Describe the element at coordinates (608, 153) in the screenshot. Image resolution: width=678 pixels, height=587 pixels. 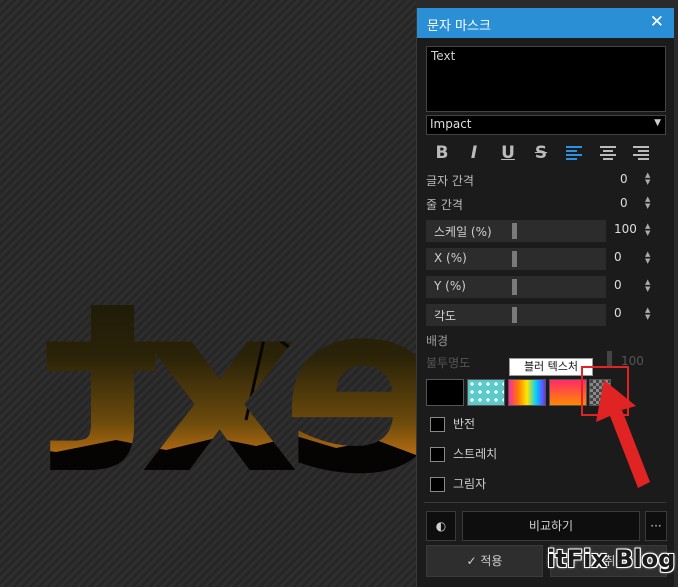
I see `align-center-icon` at that location.